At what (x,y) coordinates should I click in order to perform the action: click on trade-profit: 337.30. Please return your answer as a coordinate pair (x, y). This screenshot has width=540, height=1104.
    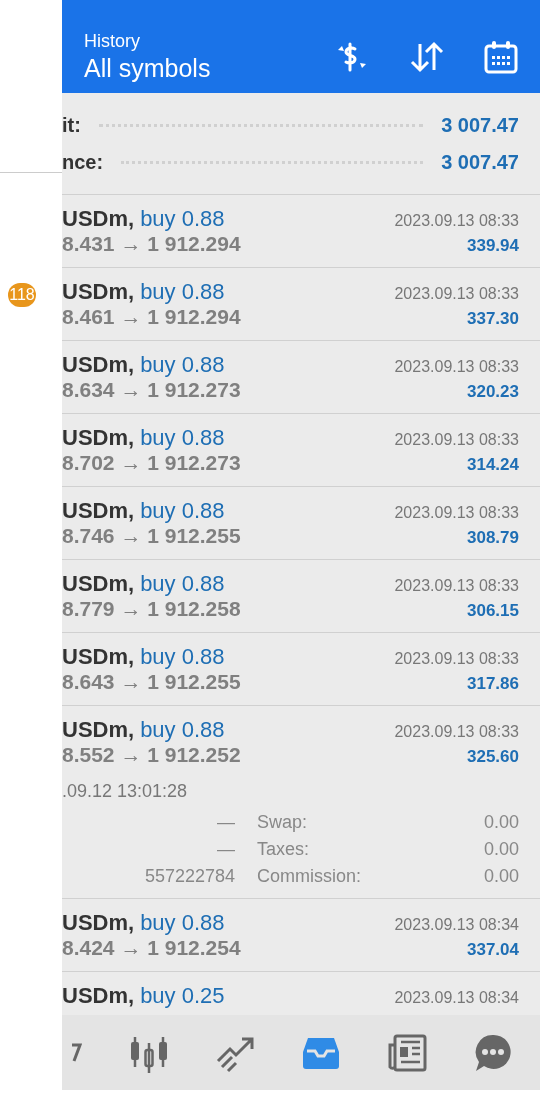
    Looking at the image, I should click on (493, 319).